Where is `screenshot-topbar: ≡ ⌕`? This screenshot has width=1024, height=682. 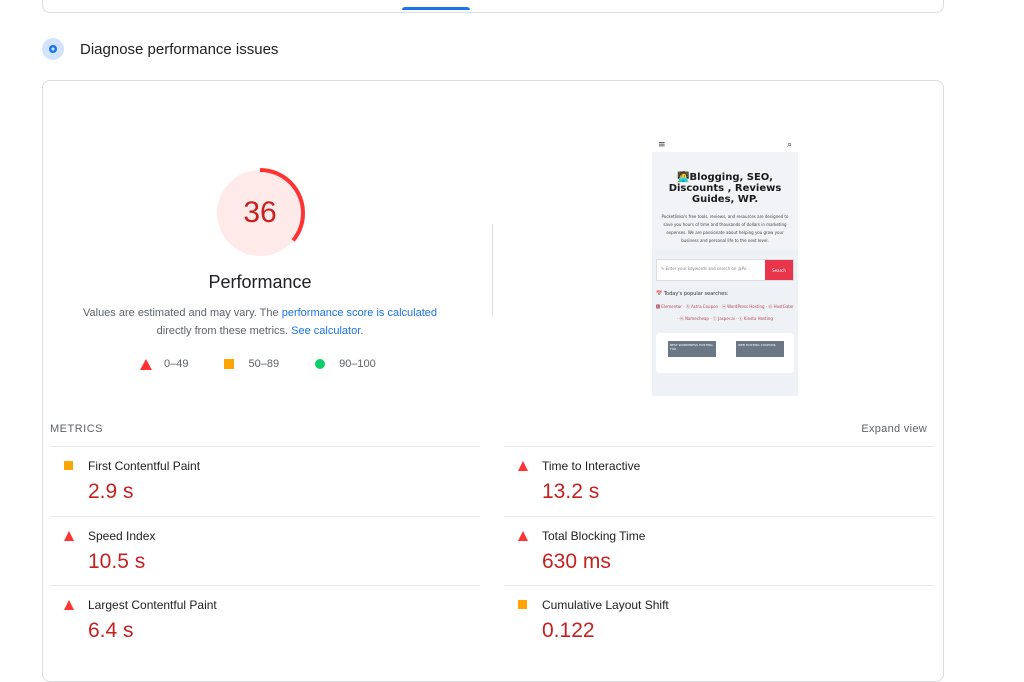
screenshot-topbar: ≡ ⌕ is located at coordinates (725, 145).